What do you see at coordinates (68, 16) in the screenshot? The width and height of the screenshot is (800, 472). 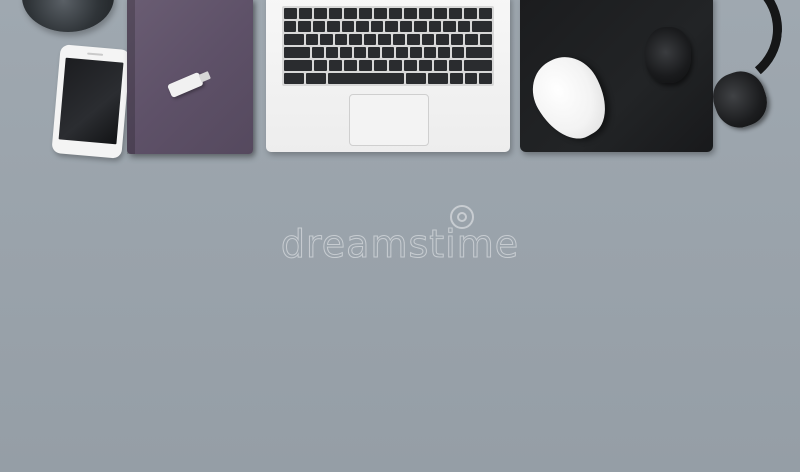 I see `globe` at bounding box center [68, 16].